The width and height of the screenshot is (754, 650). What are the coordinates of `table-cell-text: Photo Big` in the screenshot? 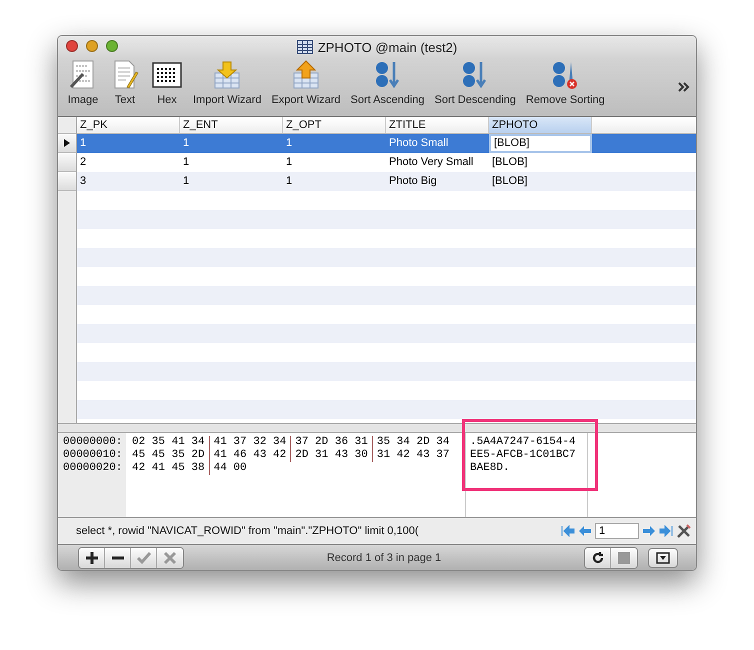 It's located at (413, 181).